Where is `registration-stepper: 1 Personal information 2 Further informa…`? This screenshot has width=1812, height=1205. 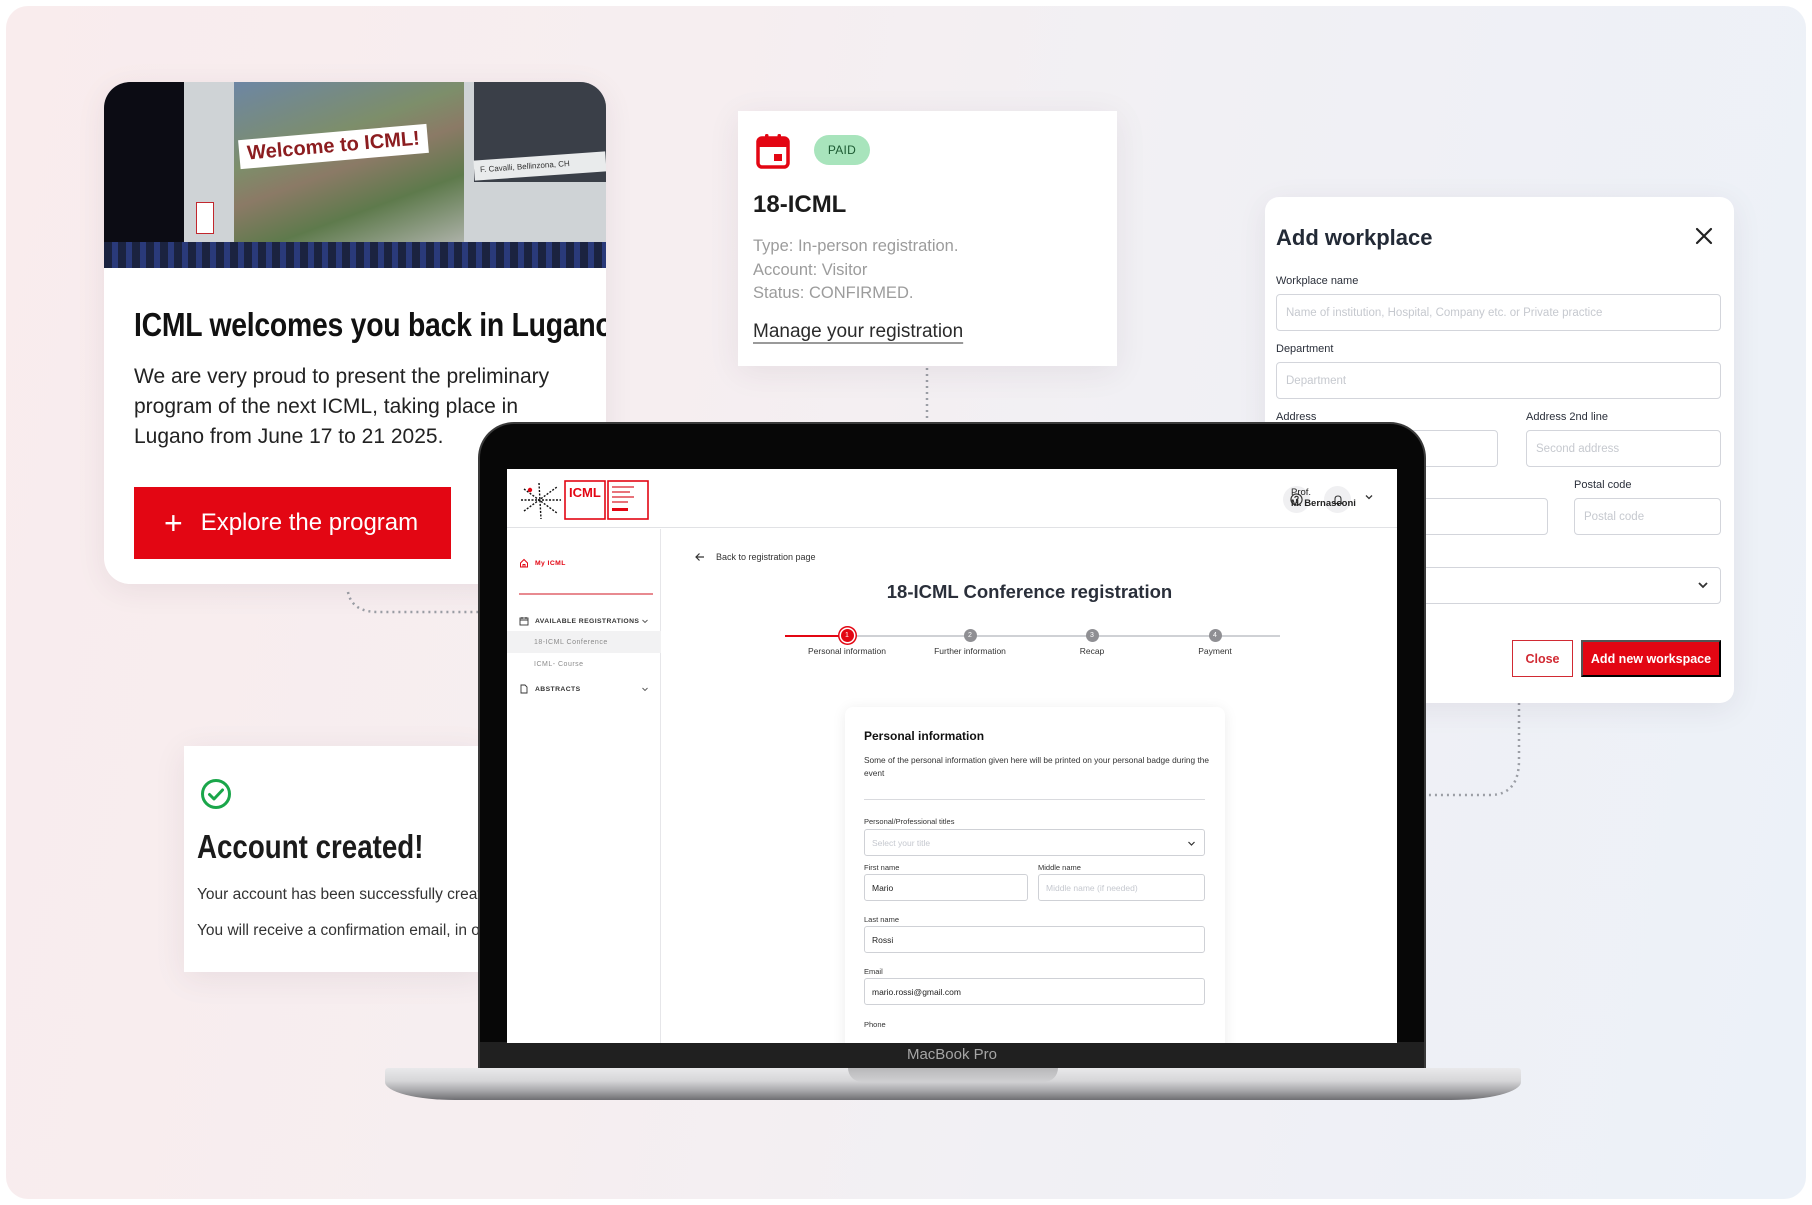 registration-stepper: 1 Personal information 2 Further informa… is located at coordinates (1032, 645).